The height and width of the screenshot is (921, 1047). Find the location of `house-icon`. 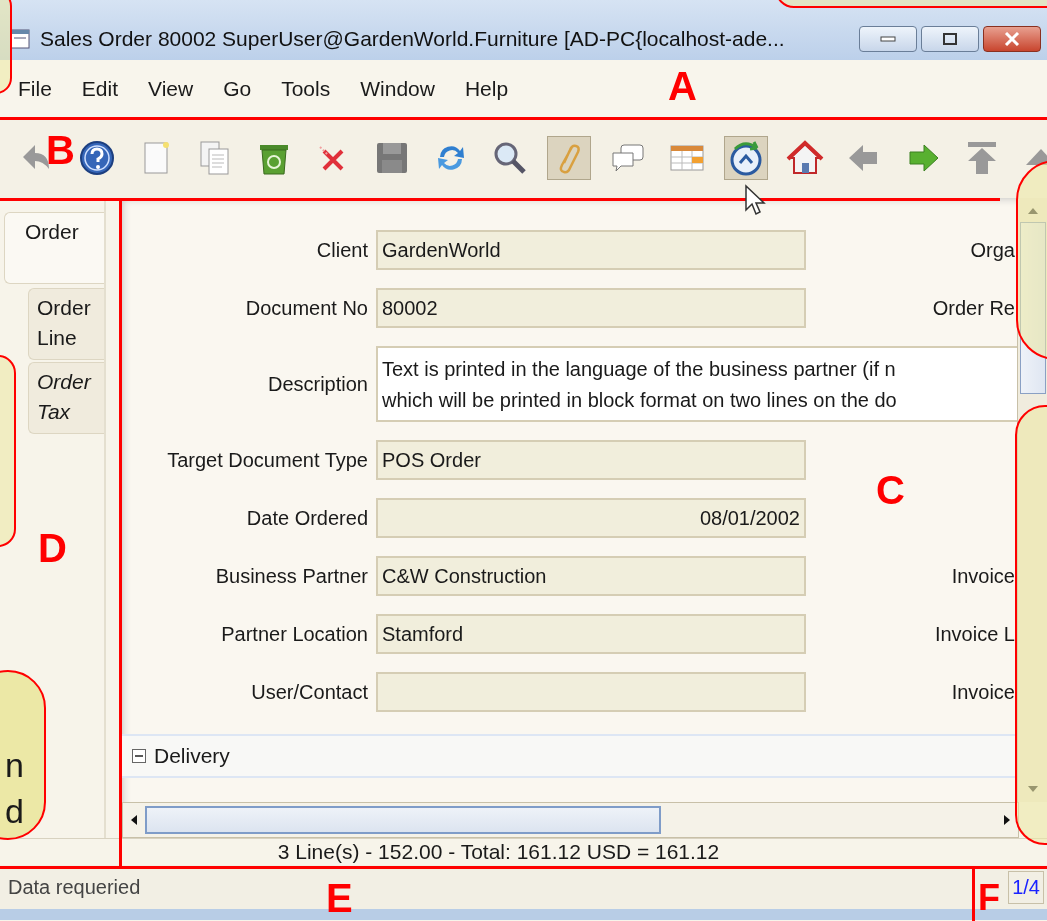

house-icon is located at coordinates (805, 158).